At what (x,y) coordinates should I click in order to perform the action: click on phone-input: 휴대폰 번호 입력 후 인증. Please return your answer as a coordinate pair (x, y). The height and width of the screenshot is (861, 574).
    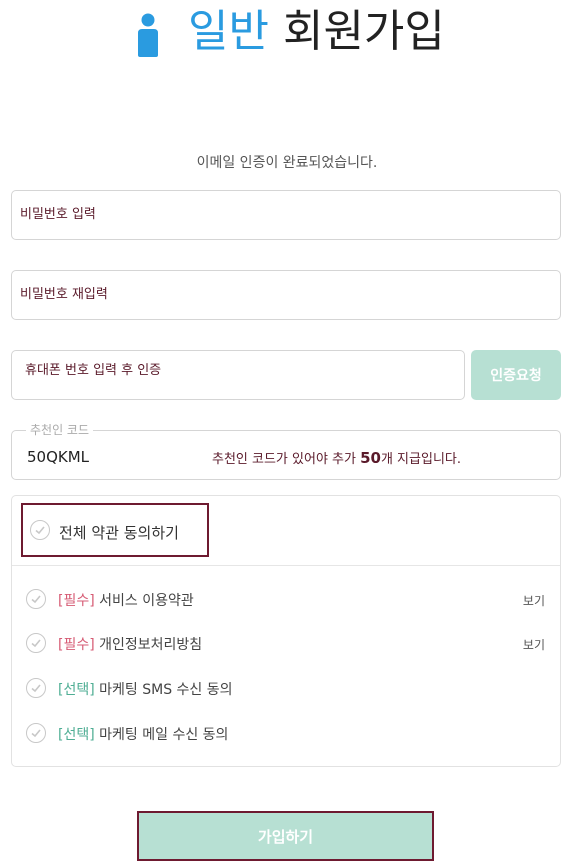
    Looking at the image, I should click on (238, 375).